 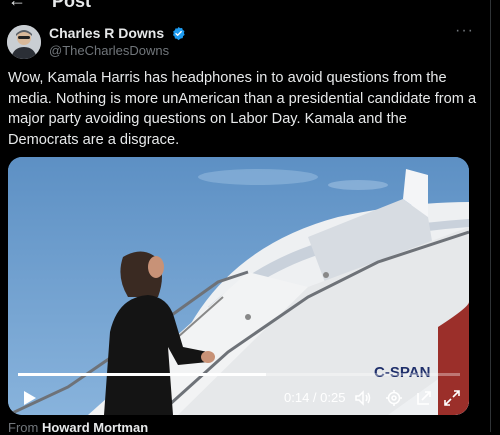 I want to click on play-icon, so click(x=29, y=398).